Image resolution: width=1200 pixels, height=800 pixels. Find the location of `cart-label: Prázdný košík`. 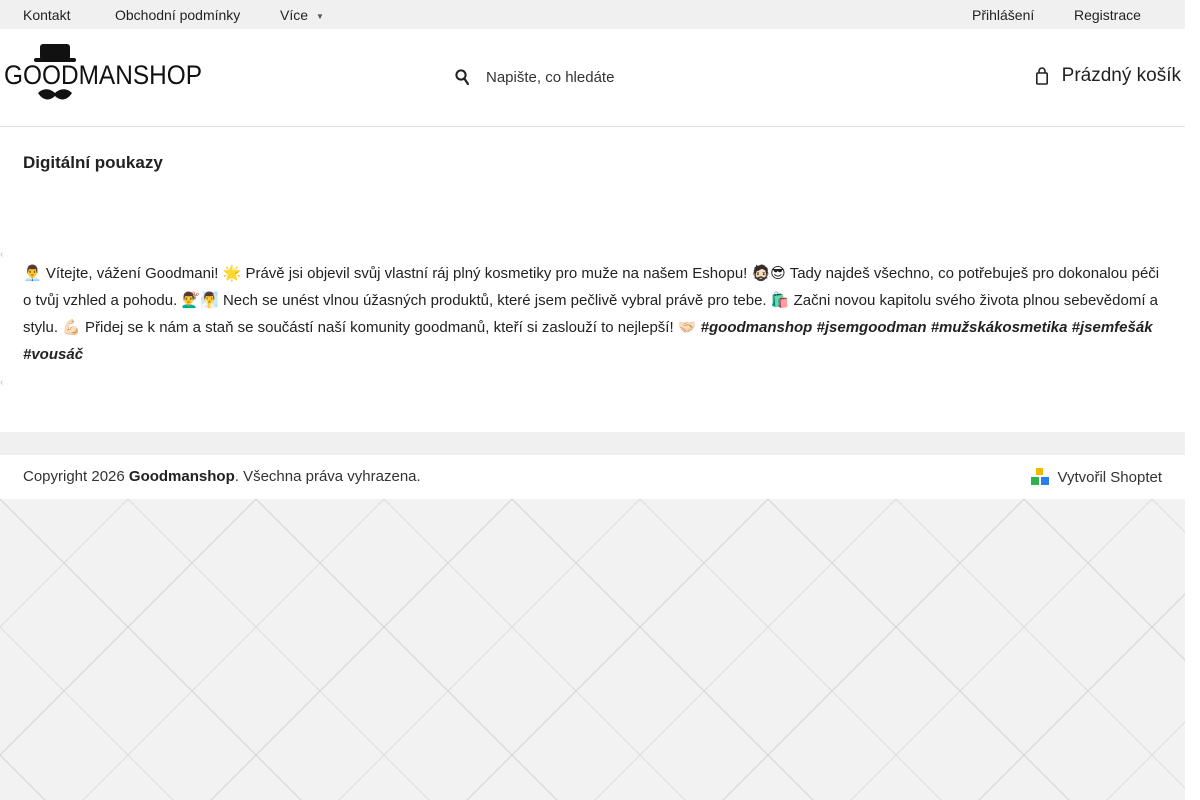

cart-label: Prázdný košík is located at coordinates (1121, 75).